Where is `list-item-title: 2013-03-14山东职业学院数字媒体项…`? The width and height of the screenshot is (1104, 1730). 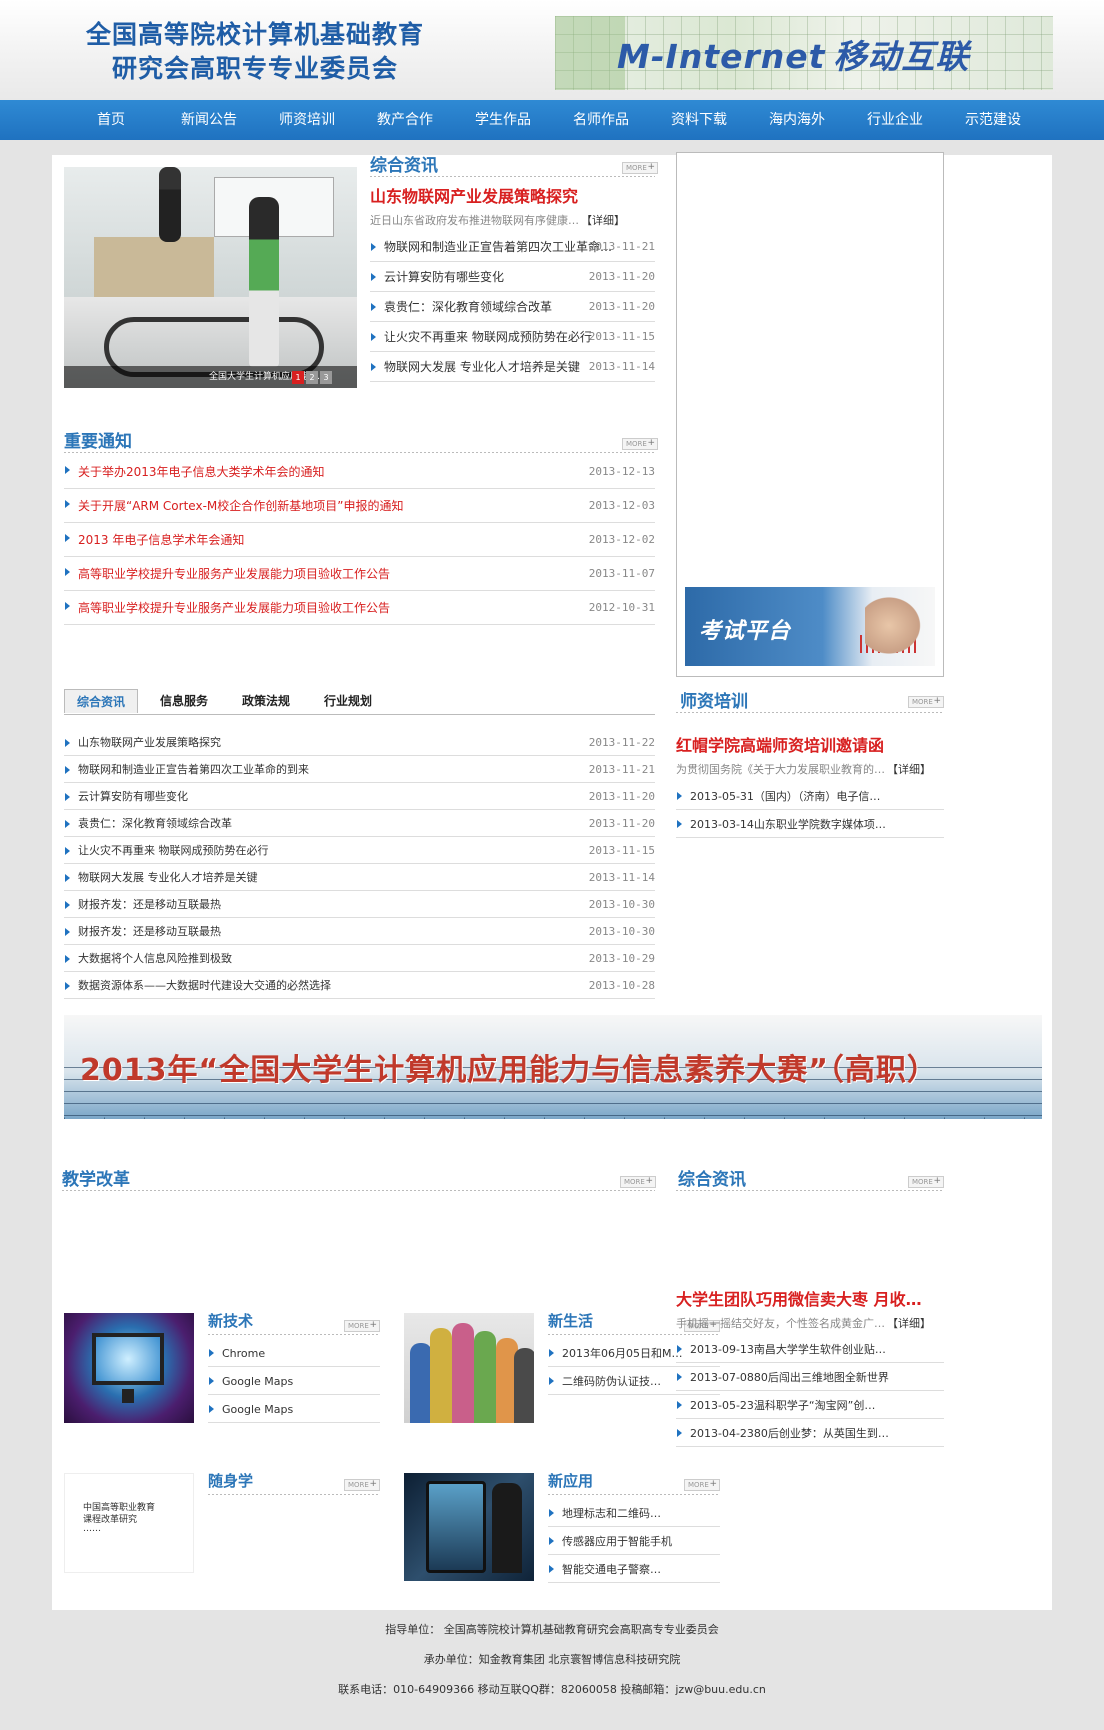
list-item-title: 2013-03-14山东职业学院数字媒体项… is located at coordinates (788, 824).